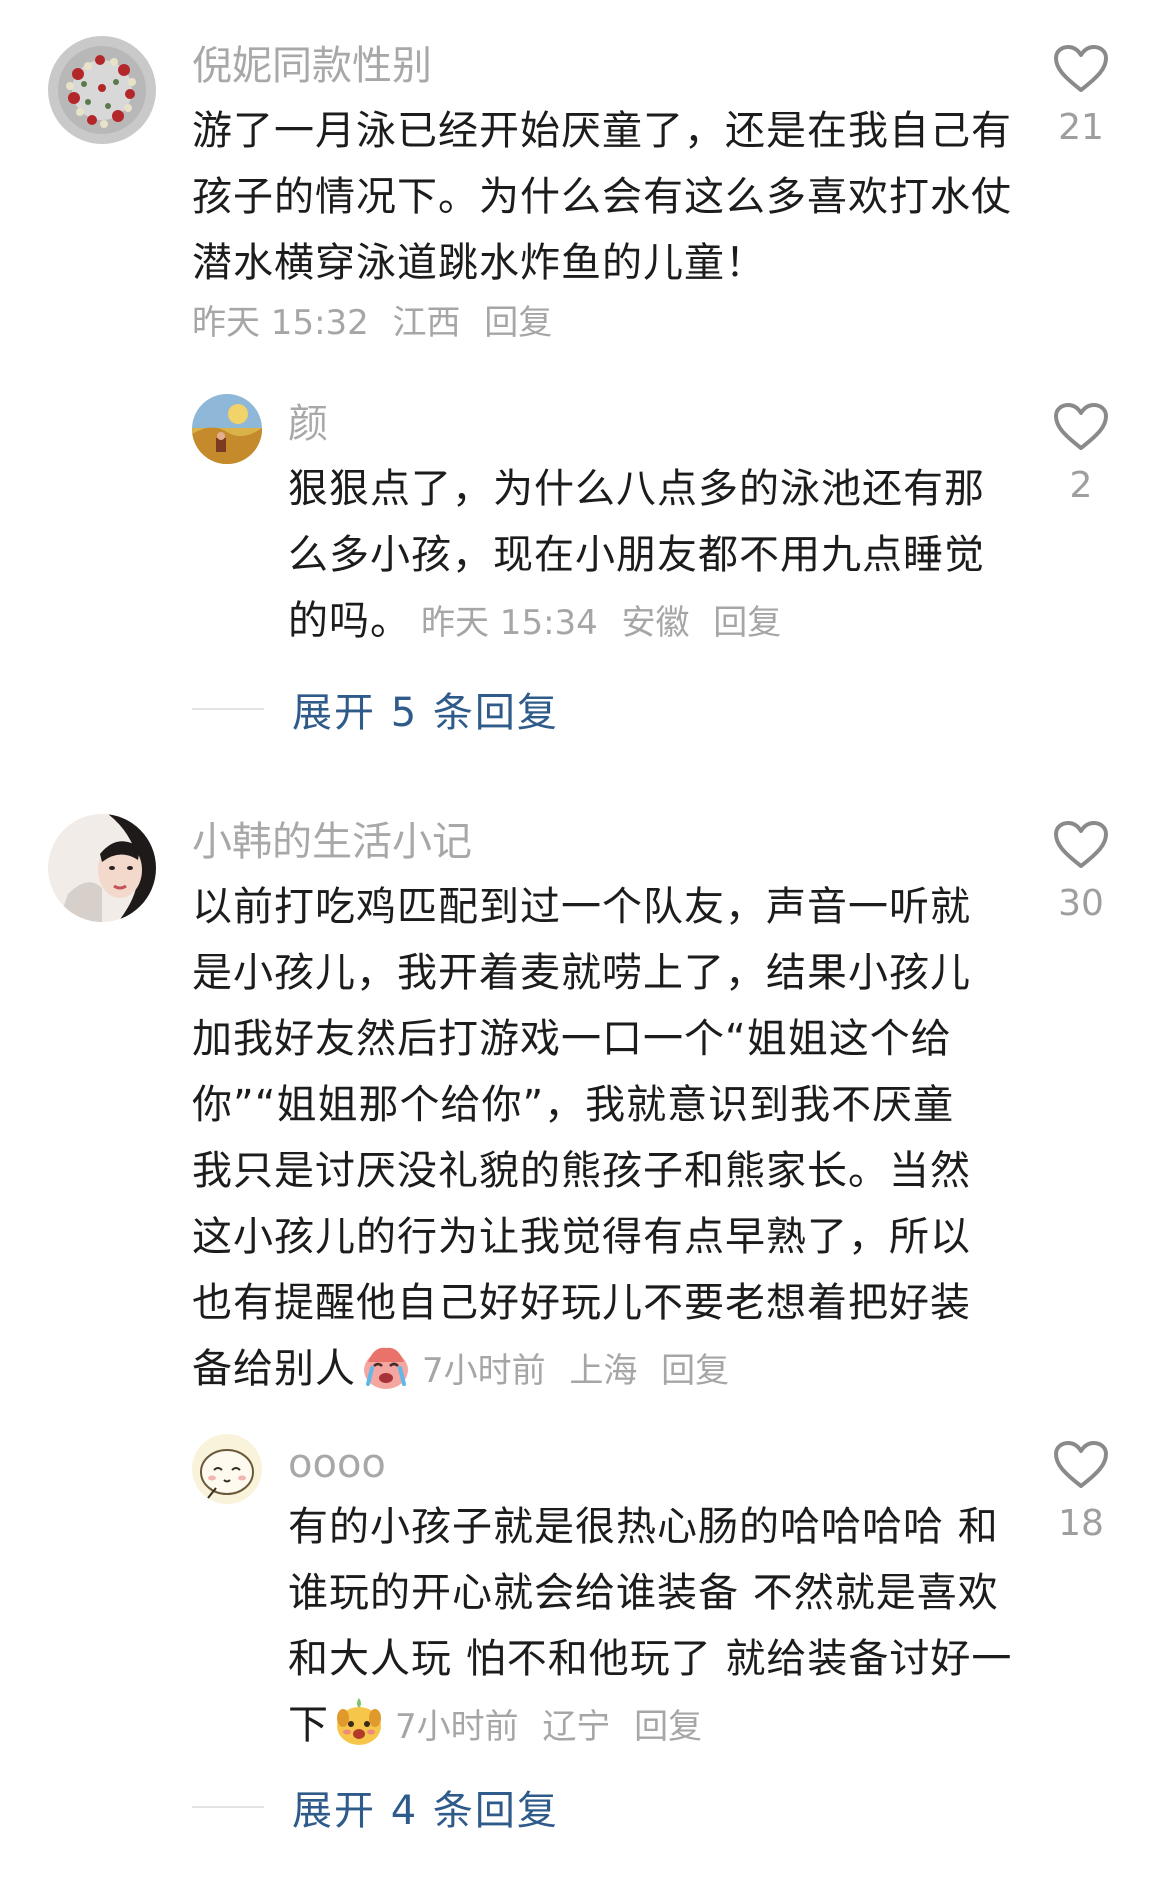 Image resolution: width=1170 pixels, height=1892 pixels. I want to click on reply-location: 安徽, so click(655, 623).